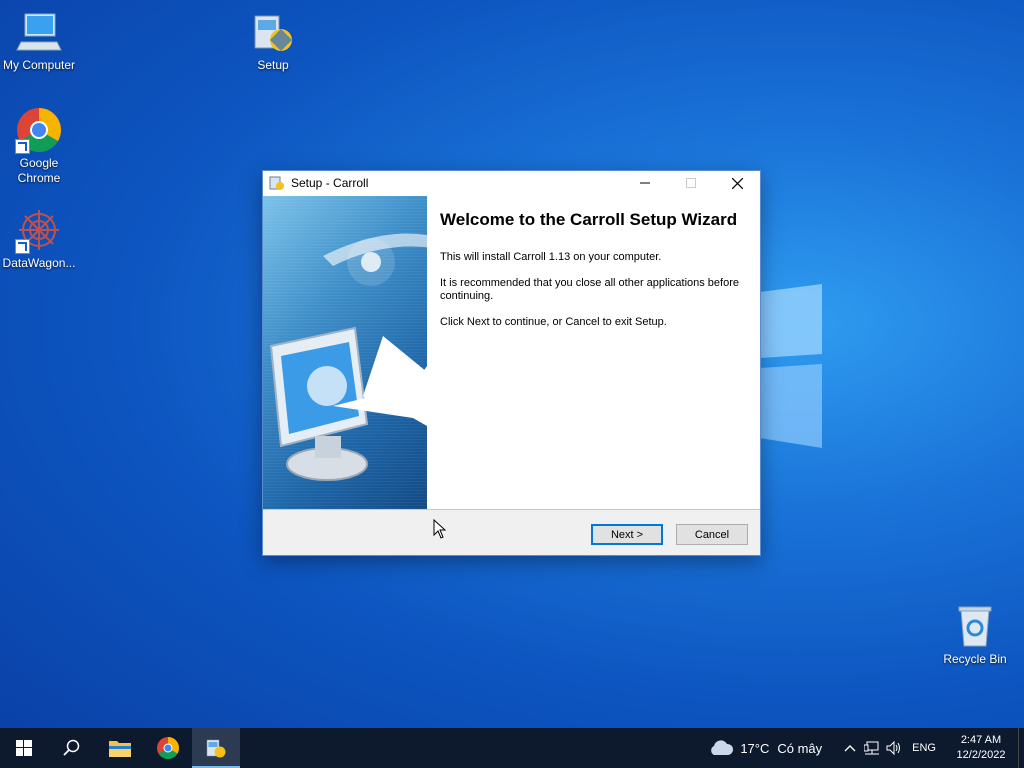 The height and width of the screenshot is (768, 1024). What do you see at coordinates (894, 748) in the screenshot?
I see `volume-icon` at bounding box center [894, 748].